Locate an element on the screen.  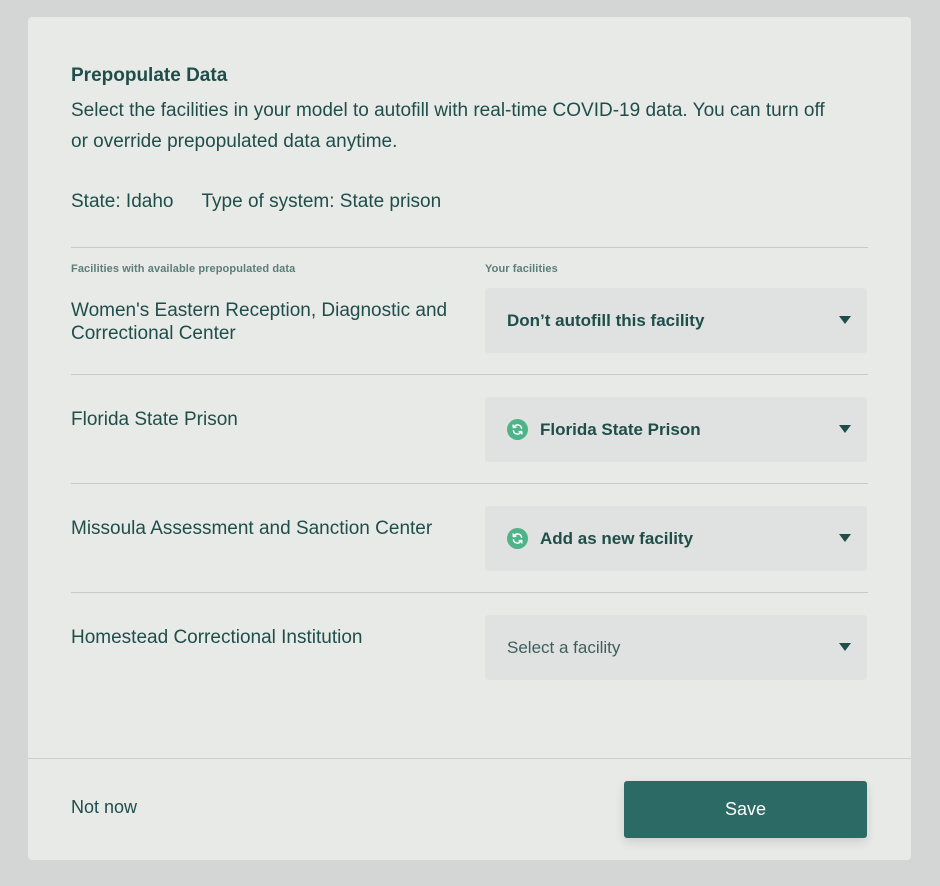
facility-select: Select a facility is located at coordinates (676, 647).